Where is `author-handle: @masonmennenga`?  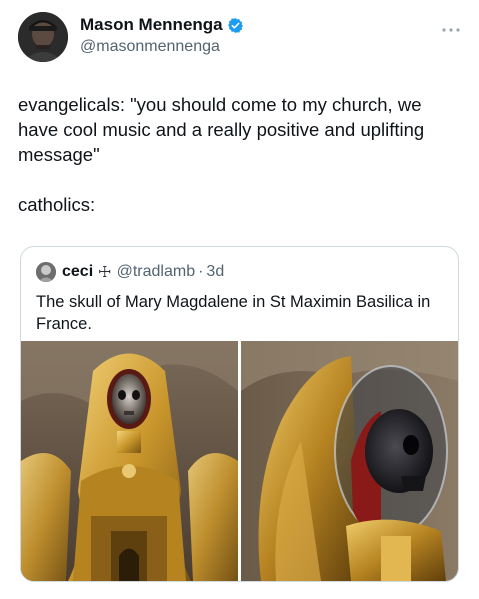
author-handle: @masonmennenga is located at coordinates (150, 47).